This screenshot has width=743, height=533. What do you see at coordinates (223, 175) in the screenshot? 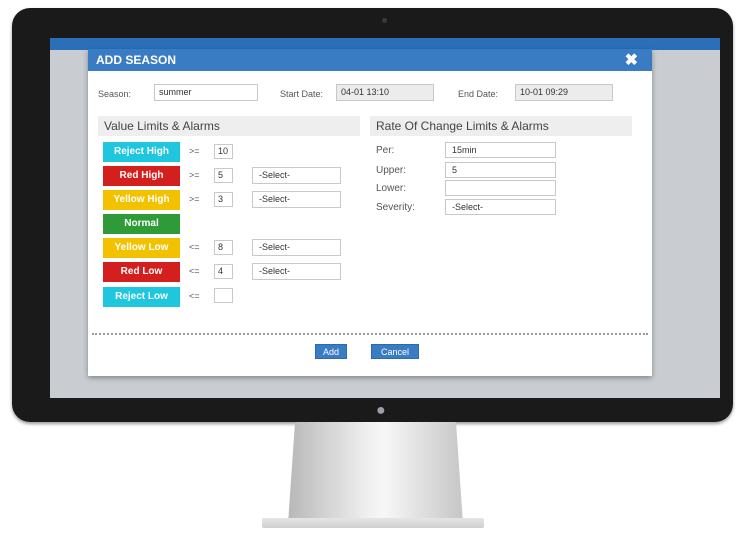
I see `red-high-value: 5` at bounding box center [223, 175].